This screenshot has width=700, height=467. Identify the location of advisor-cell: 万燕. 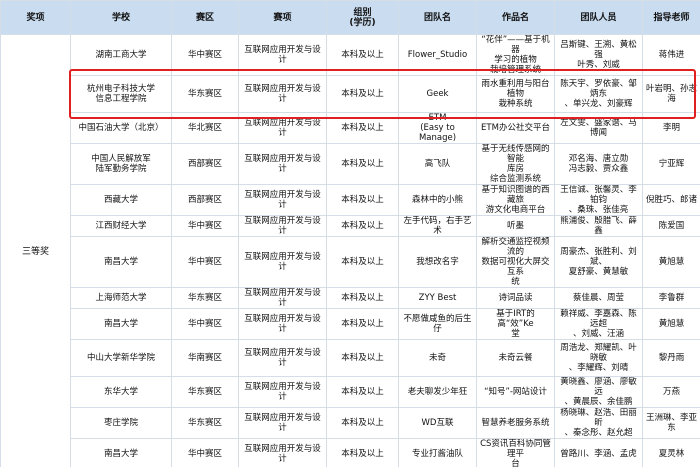
(671, 392).